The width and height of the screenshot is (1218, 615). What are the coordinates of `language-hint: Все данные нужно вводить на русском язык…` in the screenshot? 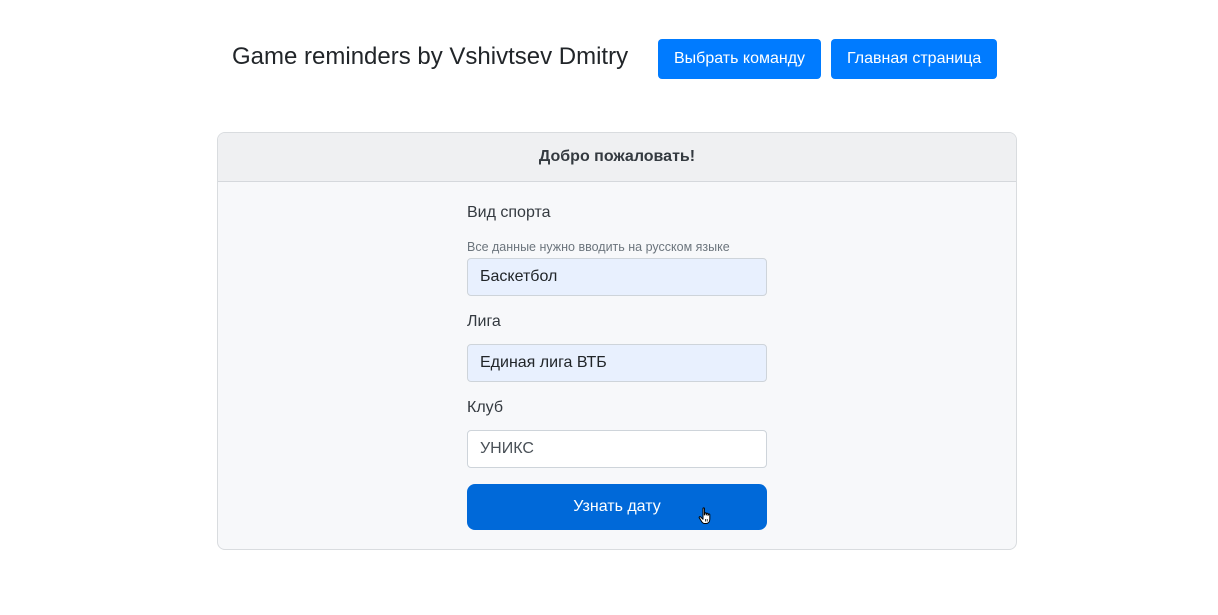 It's located at (598, 247).